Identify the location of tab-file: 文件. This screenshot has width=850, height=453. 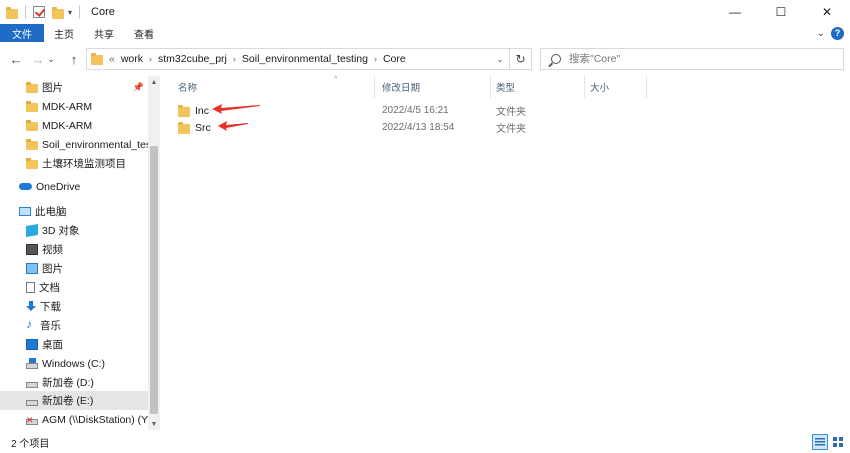
(22, 33).